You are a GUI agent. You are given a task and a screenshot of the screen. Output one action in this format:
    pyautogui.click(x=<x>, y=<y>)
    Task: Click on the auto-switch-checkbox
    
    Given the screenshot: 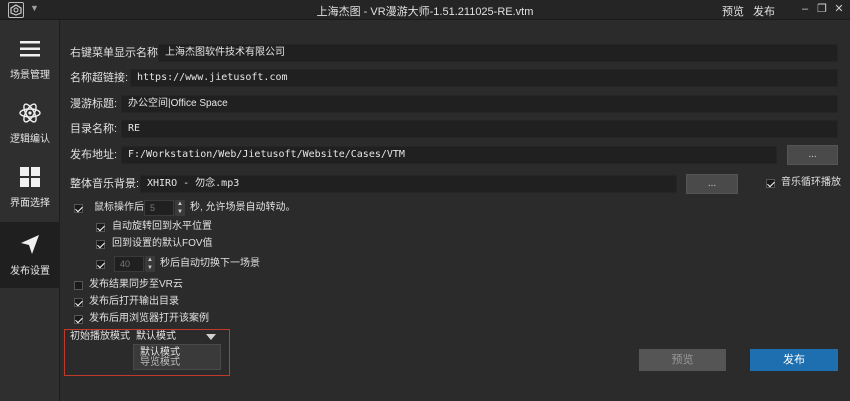 What is the action you would take?
    pyautogui.click(x=100, y=264)
    